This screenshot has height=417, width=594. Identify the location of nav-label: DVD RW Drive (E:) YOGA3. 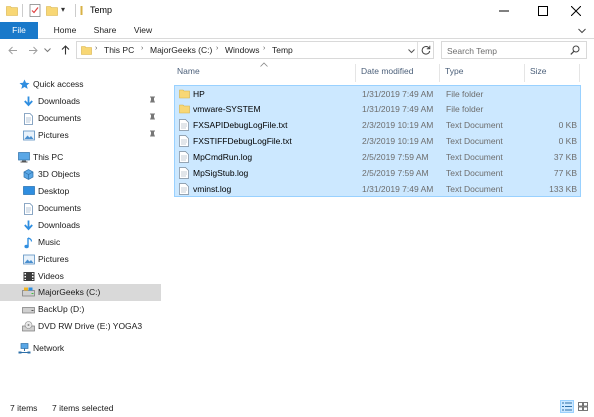
(90, 326).